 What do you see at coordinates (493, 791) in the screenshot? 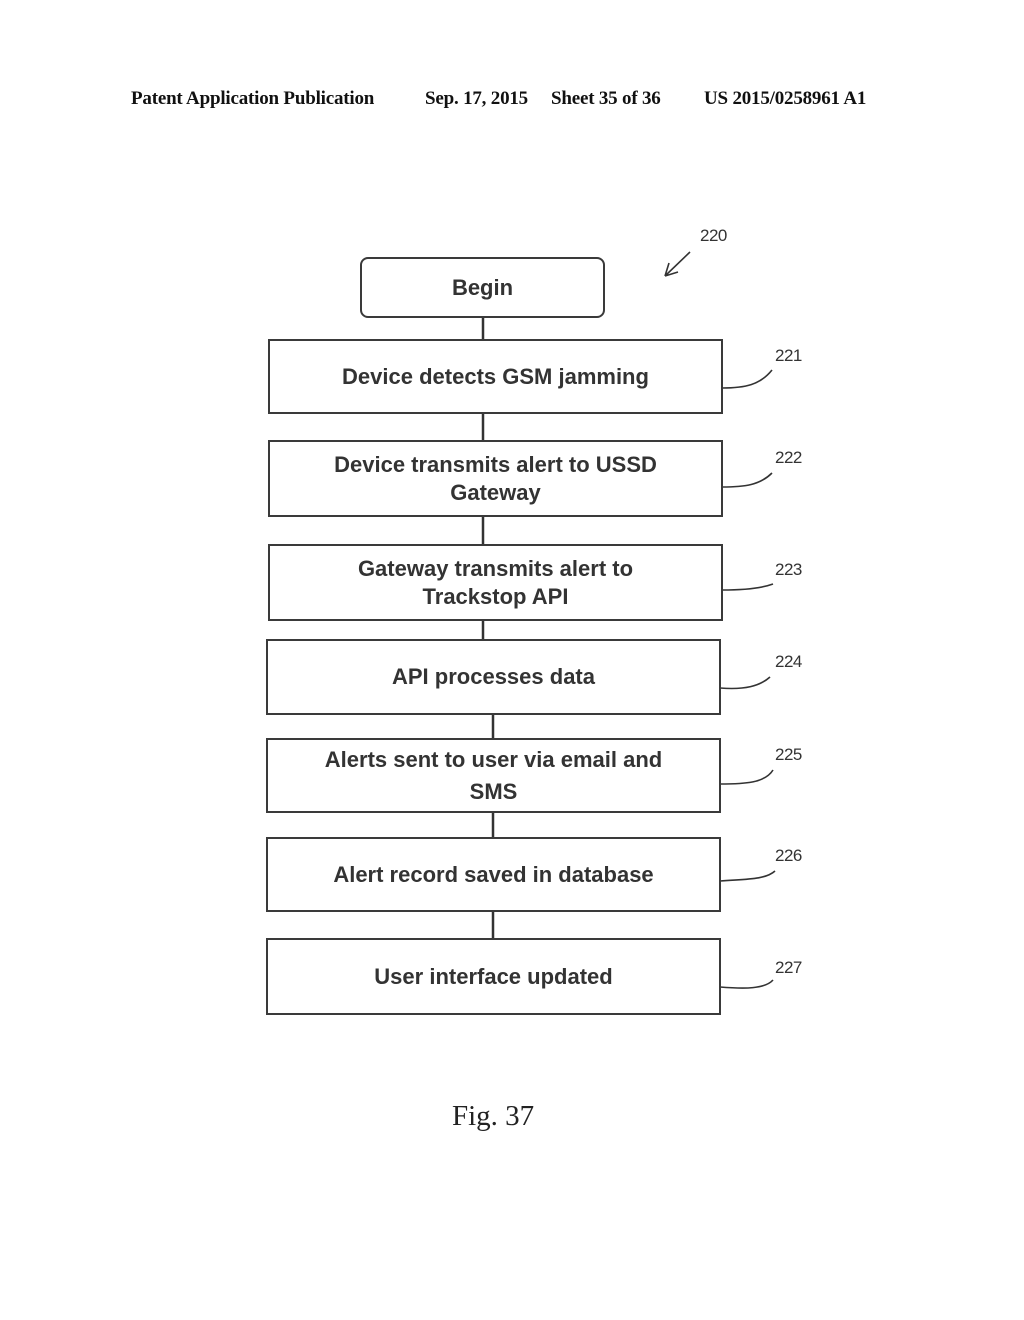
I see `step-text: SMS` at bounding box center [493, 791].